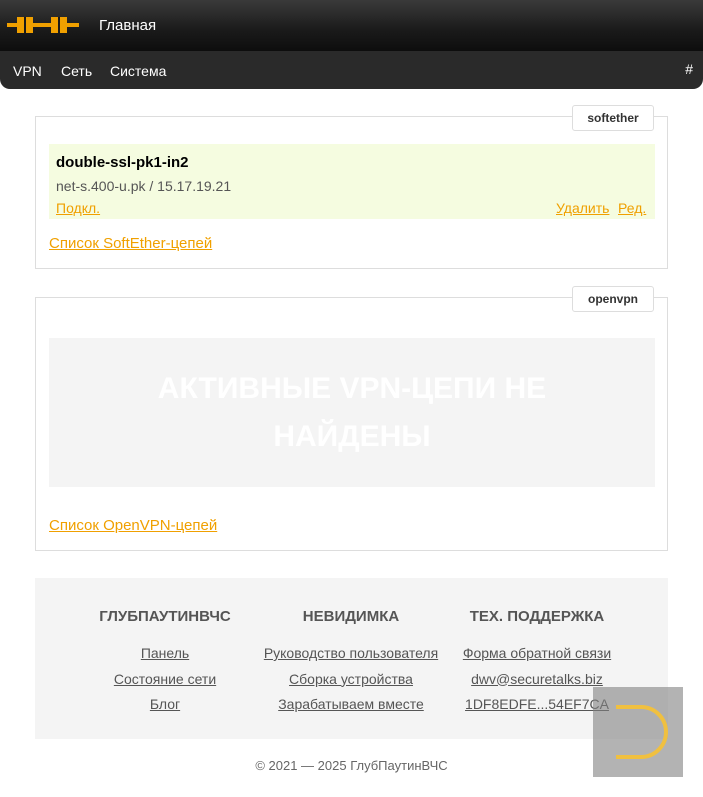 The image size is (703, 797). Describe the element at coordinates (78, 208) in the screenshot. I see `connect-link: Подкл.` at that location.